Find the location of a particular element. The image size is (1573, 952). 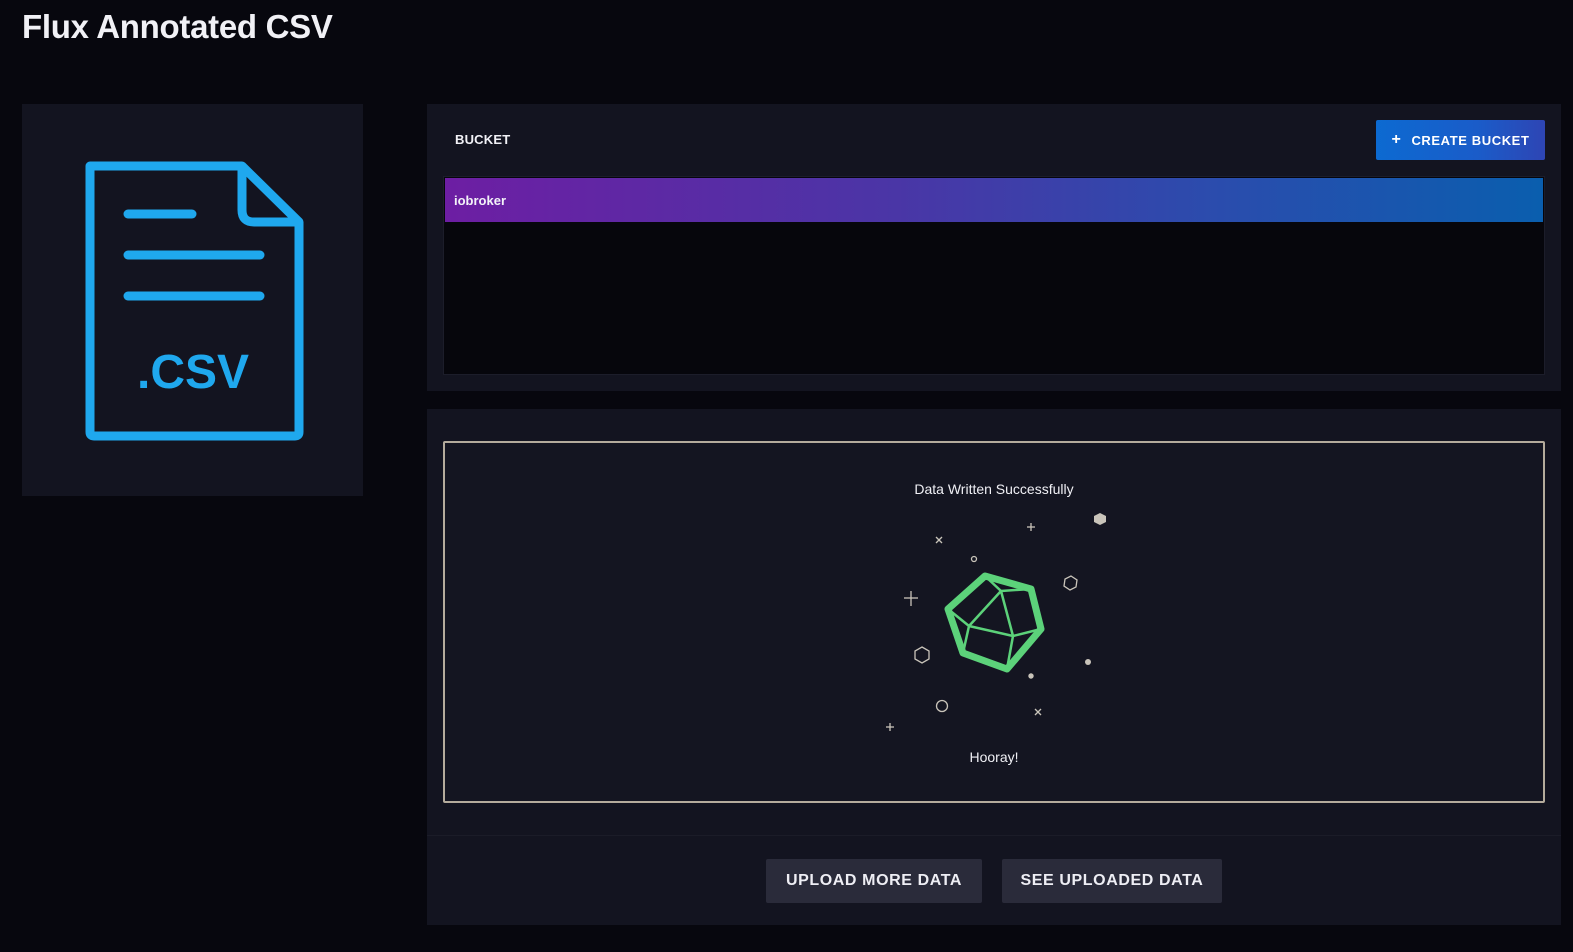

divider is located at coordinates (994, 835).